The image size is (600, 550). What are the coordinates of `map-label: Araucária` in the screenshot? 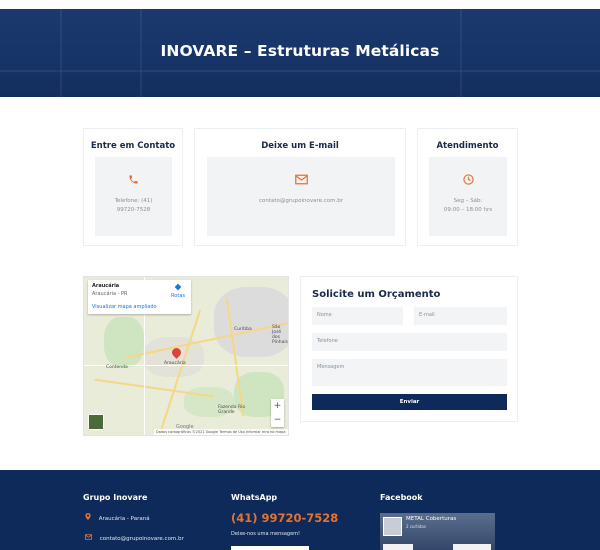 It's located at (175, 363).